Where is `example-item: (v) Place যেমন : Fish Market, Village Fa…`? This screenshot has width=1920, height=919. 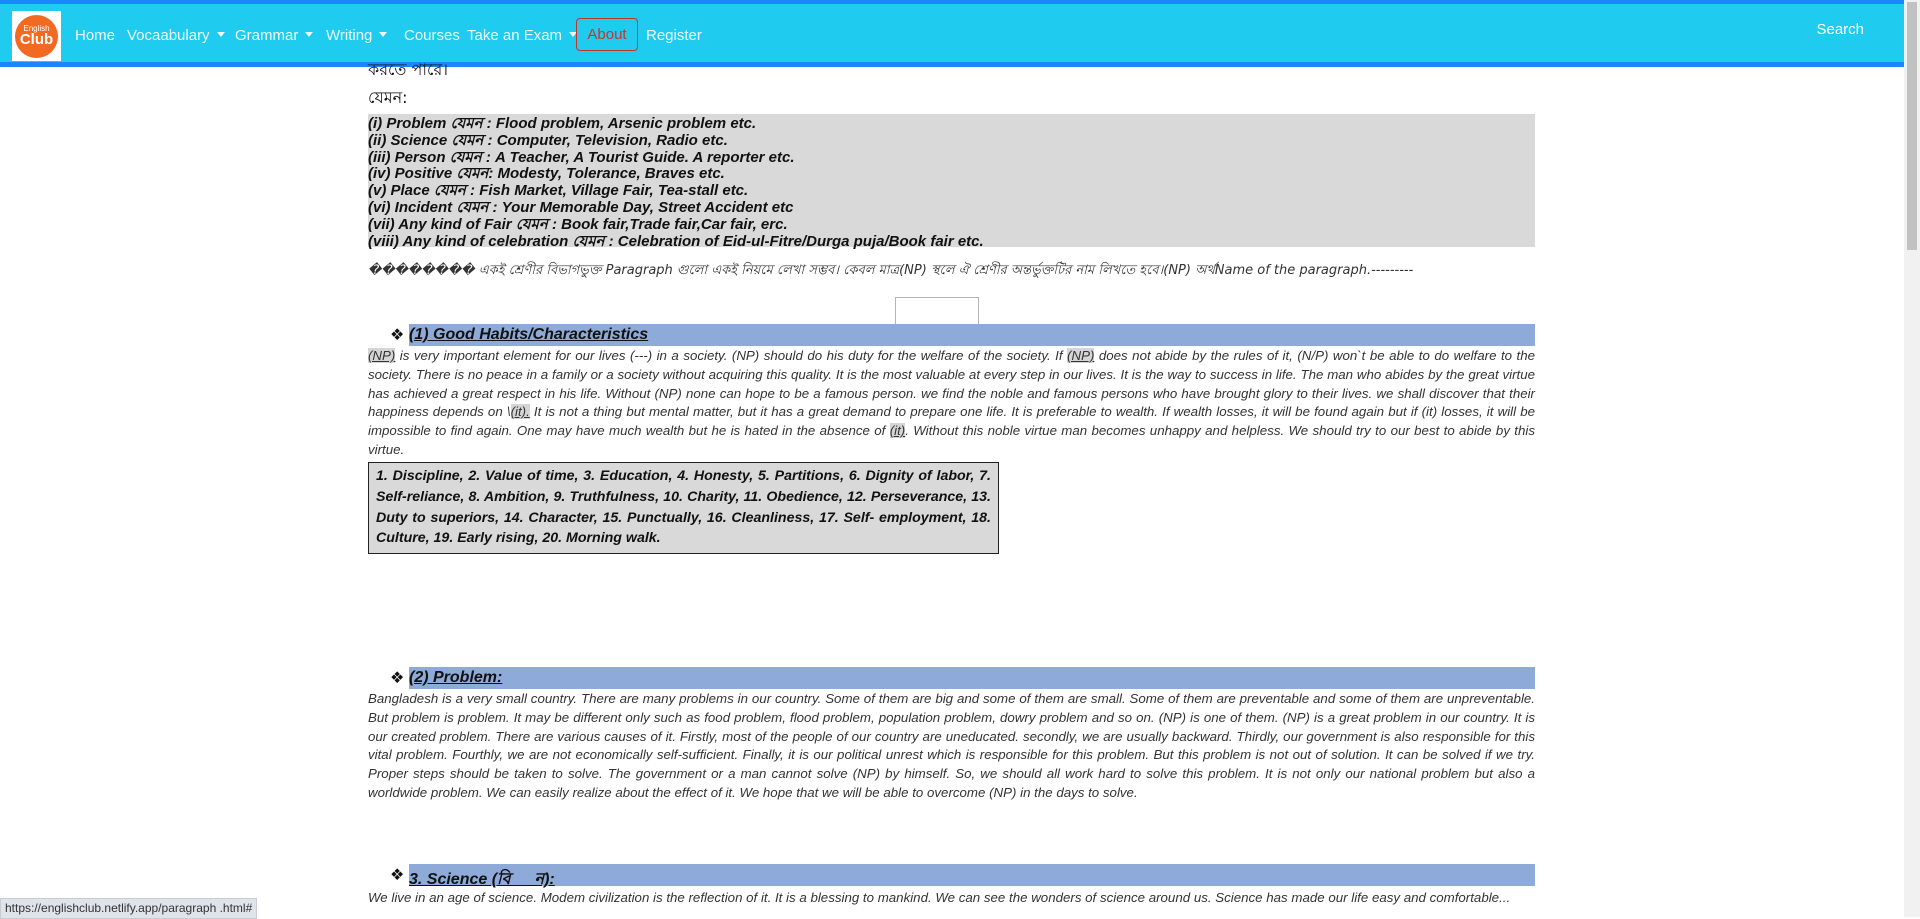
example-item: (v) Place যেমন : Fish Market, Village Fa… is located at coordinates (558, 191).